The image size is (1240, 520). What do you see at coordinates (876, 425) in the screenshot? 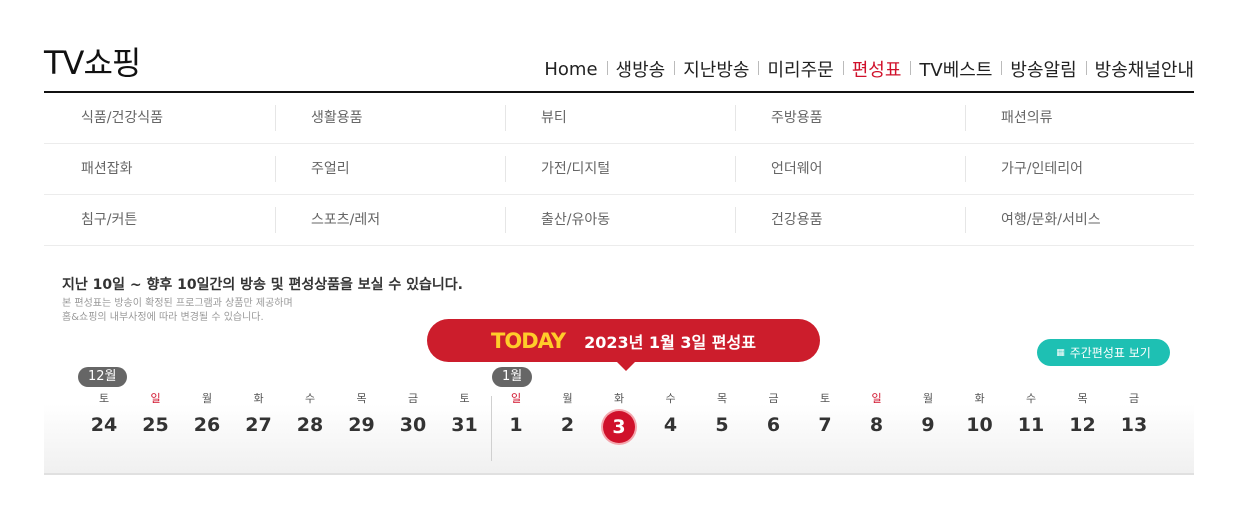
I see `day-number: 8` at bounding box center [876, 425].